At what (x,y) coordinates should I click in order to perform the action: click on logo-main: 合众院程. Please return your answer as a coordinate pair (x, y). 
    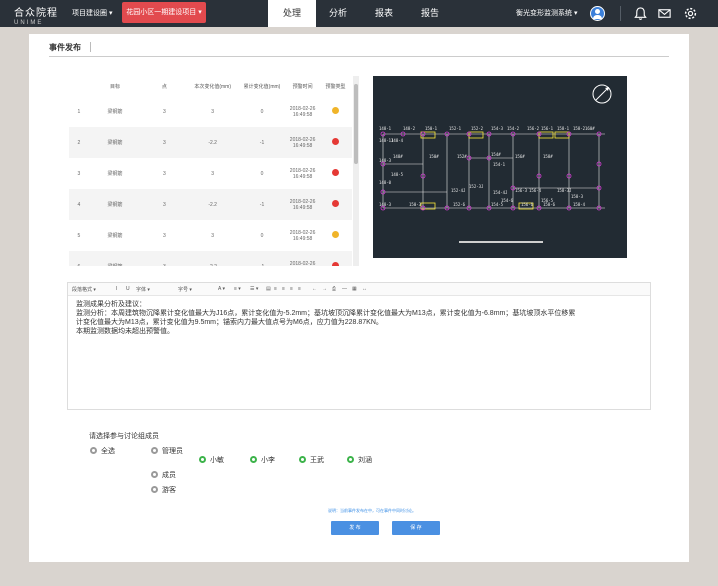
    Looking at the image, I should click on (36, 13).